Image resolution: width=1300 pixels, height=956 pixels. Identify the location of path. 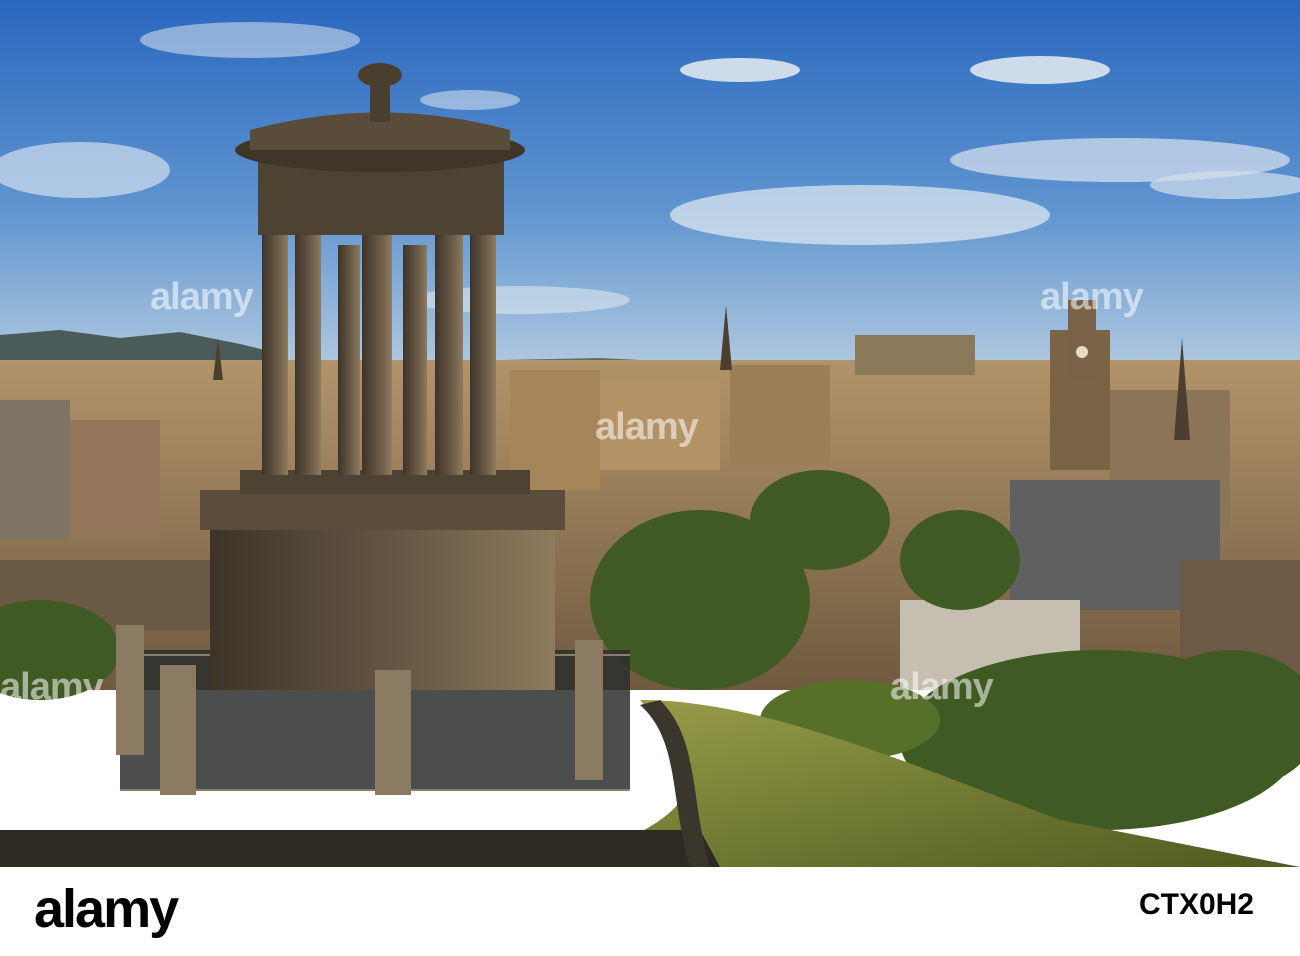
(360, 848).